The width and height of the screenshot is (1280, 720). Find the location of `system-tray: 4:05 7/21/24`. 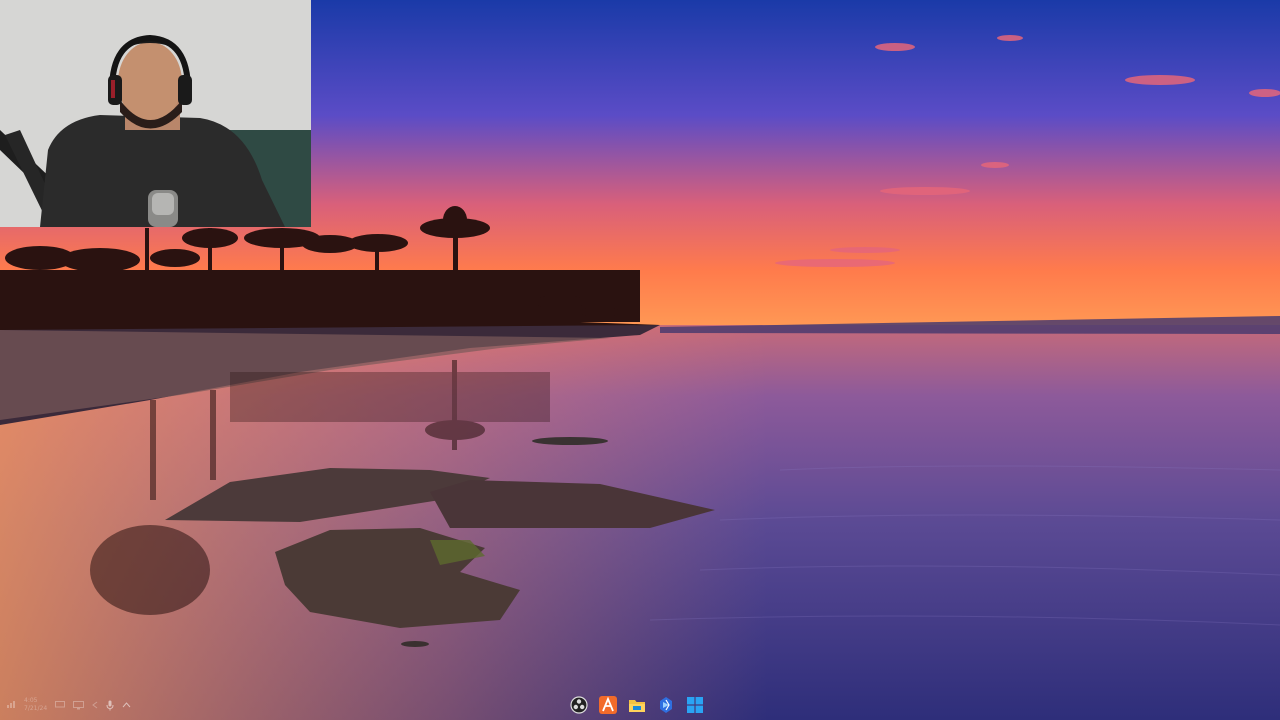

system-tray: 4:05 7/21/24 is located at coordinates (68, 705).